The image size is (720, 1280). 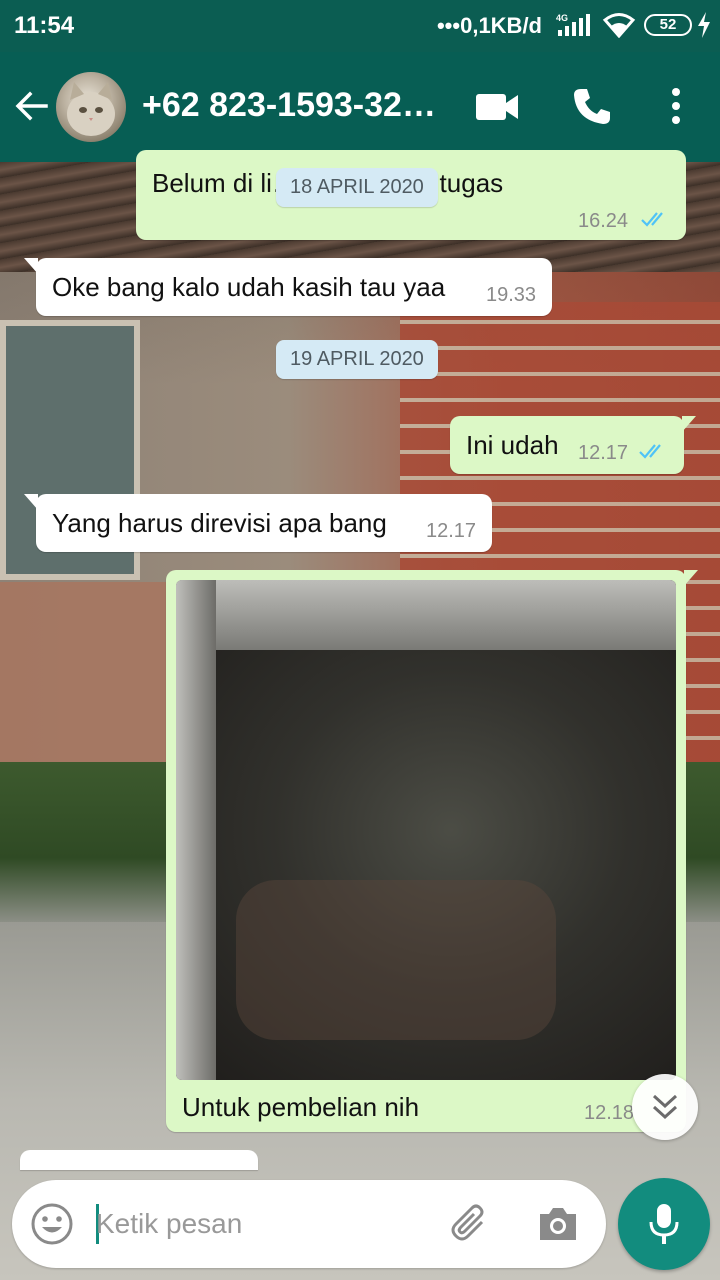 What do you see at coordinates (619, 25) in the screenshot?
I see `wifi-icon` at bounding box center [619, 25].